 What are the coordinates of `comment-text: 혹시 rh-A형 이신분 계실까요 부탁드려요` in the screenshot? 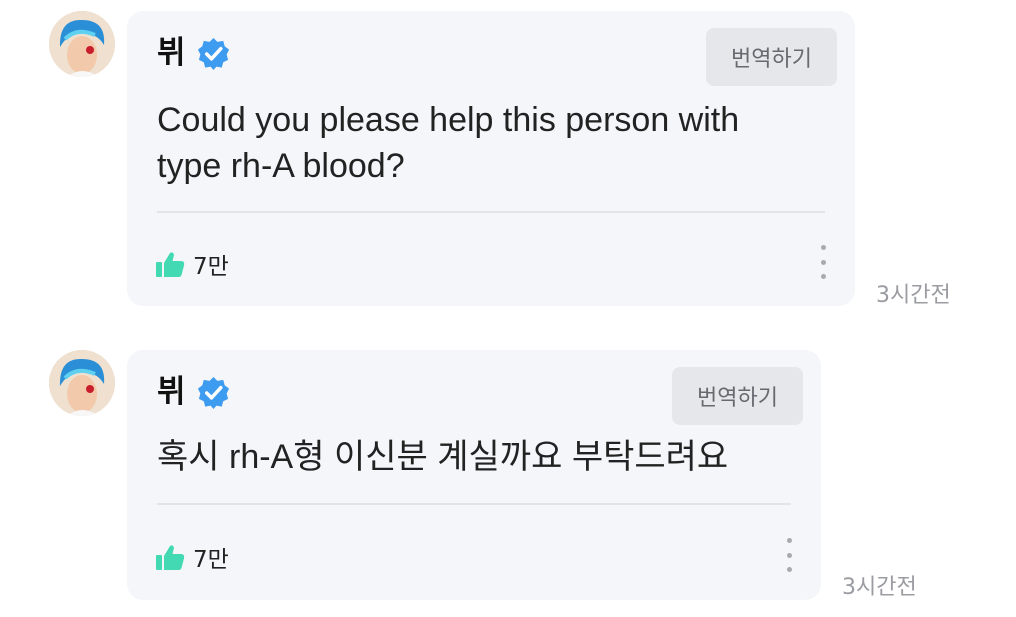 It's located at (442, 457).